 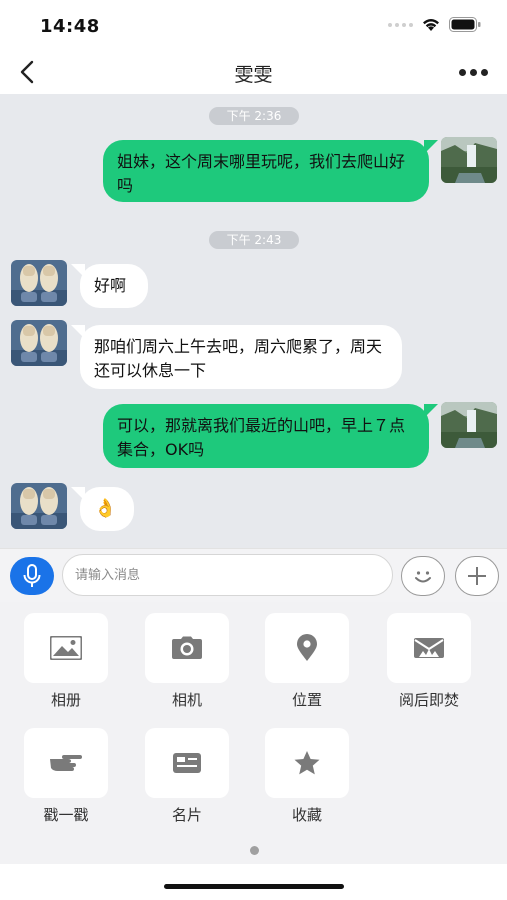 I want to click on message-bubble-received: 那咱们周六上午去吧，周六爬累了，周天还可以休息一下, so click(x=236, y=357).